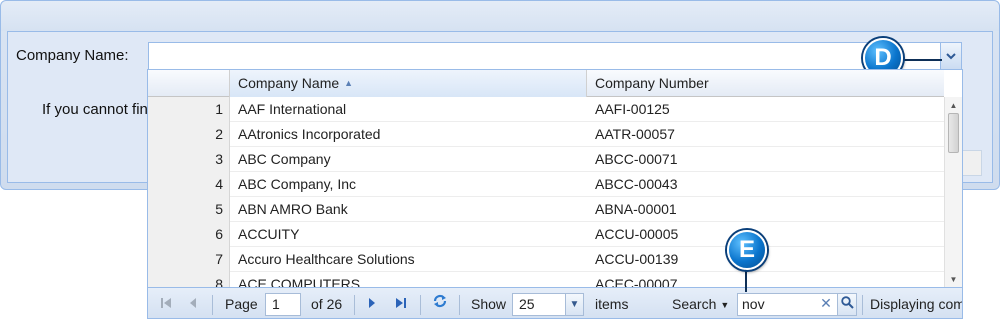 This screenshot has height=319, width=1000. I want to click on company-name-cell: ABN AMRO Bank, so click(293, 209).